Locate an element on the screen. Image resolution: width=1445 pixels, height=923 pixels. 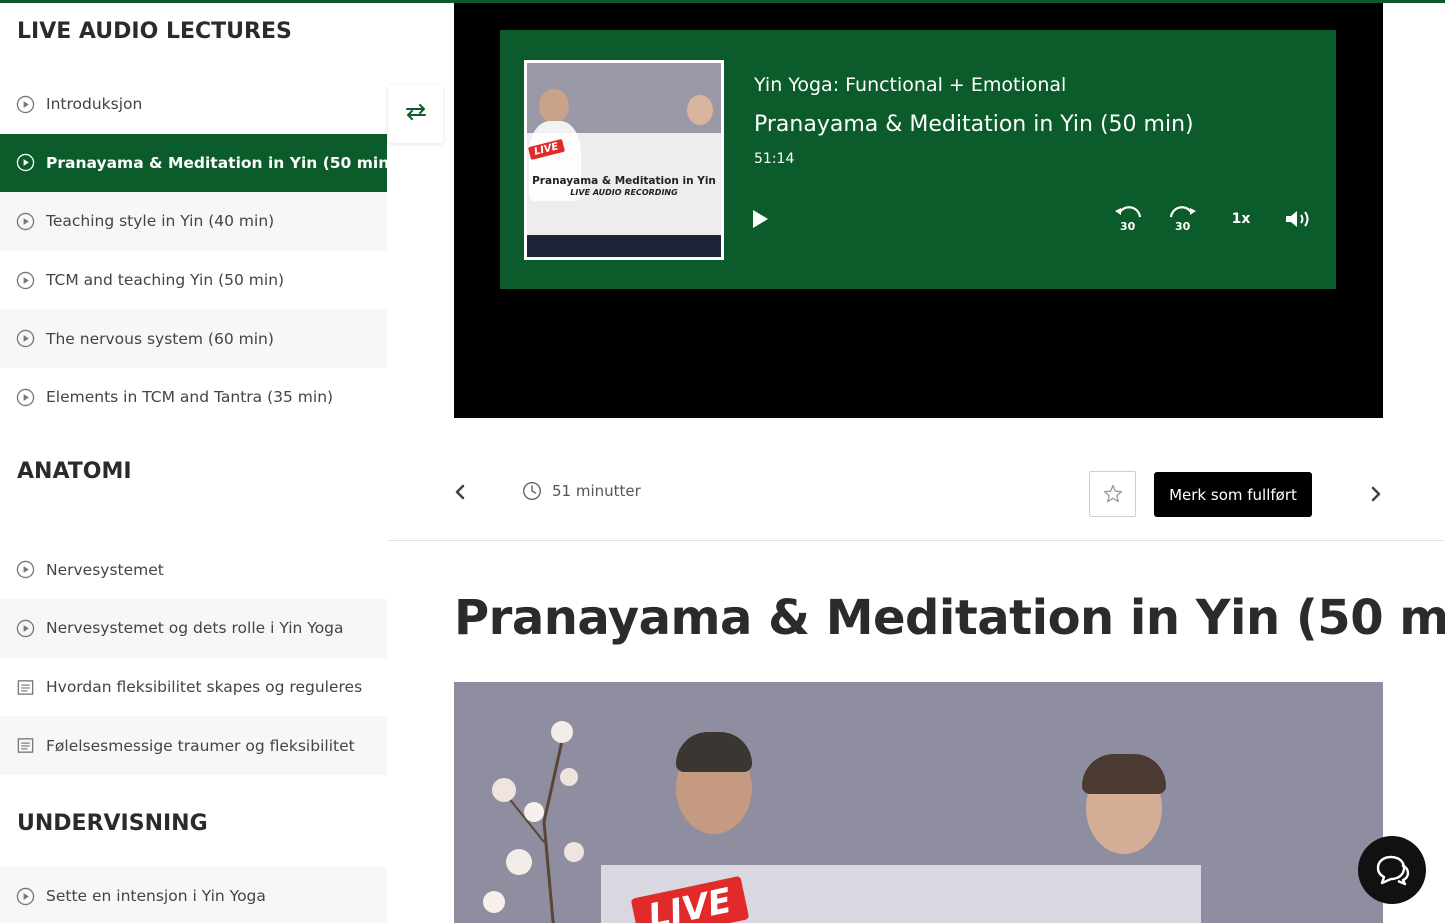
toggle-sidebar-button is located at coordinates (415, 114).